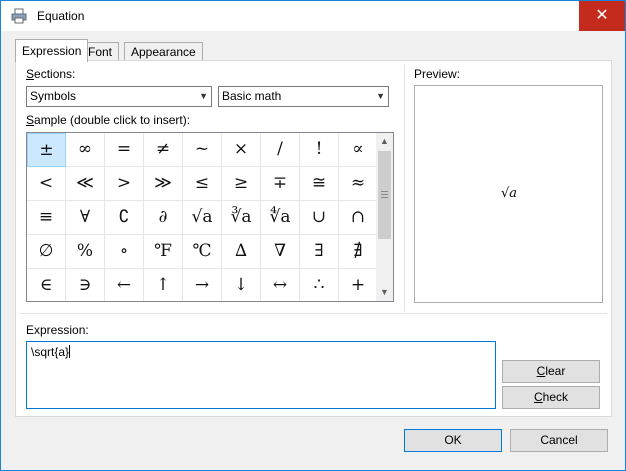 The height and width of the screenshot is (471, 626). Describe the element at coordinates (163, 218) in the screenshot. I see `symbol-cell: ∂` at that location.